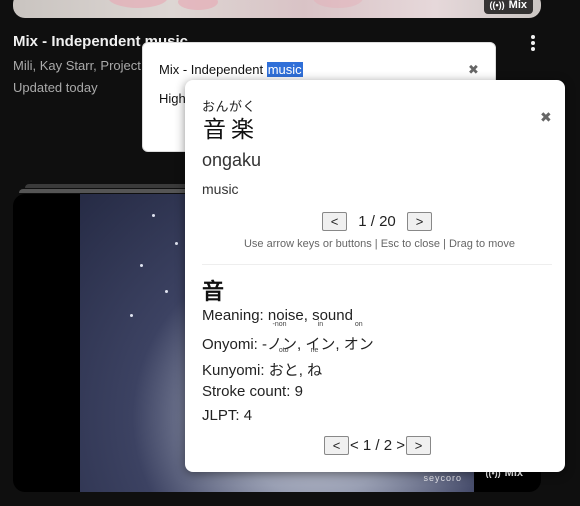  I want to click on hint-selected-text: Mix - Independent music, so click(231, 69).